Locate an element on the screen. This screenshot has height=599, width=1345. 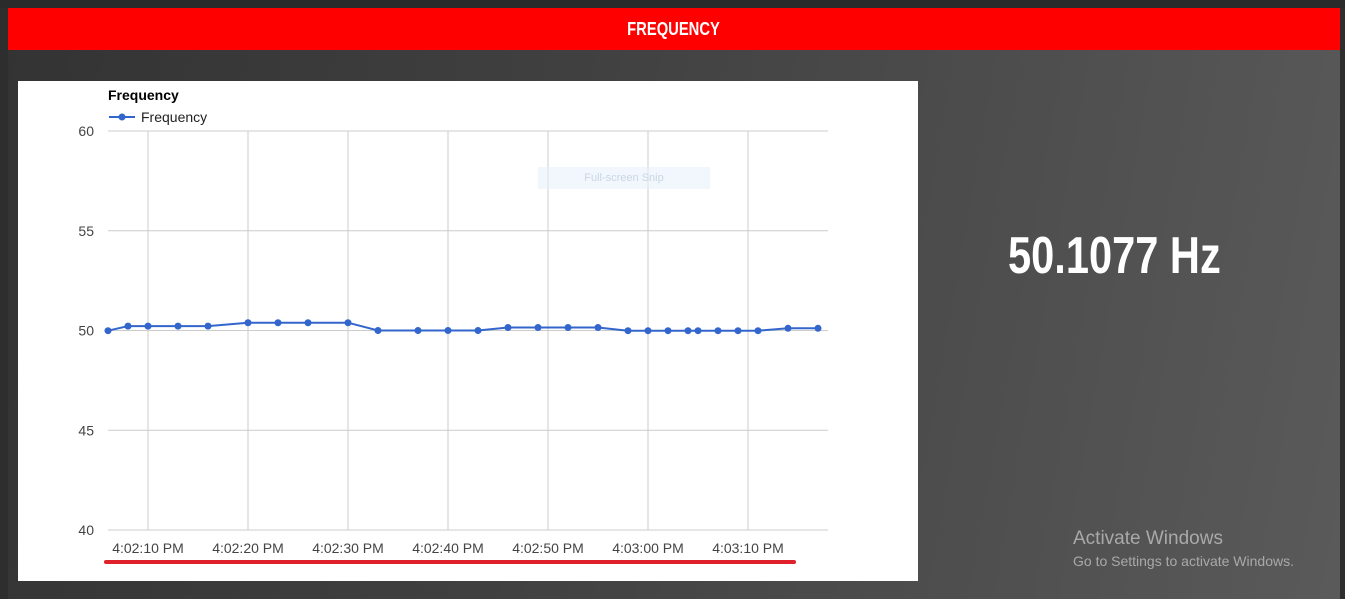
x-tick-label: 4:02:10 PM is located at coordinates (148, 548).